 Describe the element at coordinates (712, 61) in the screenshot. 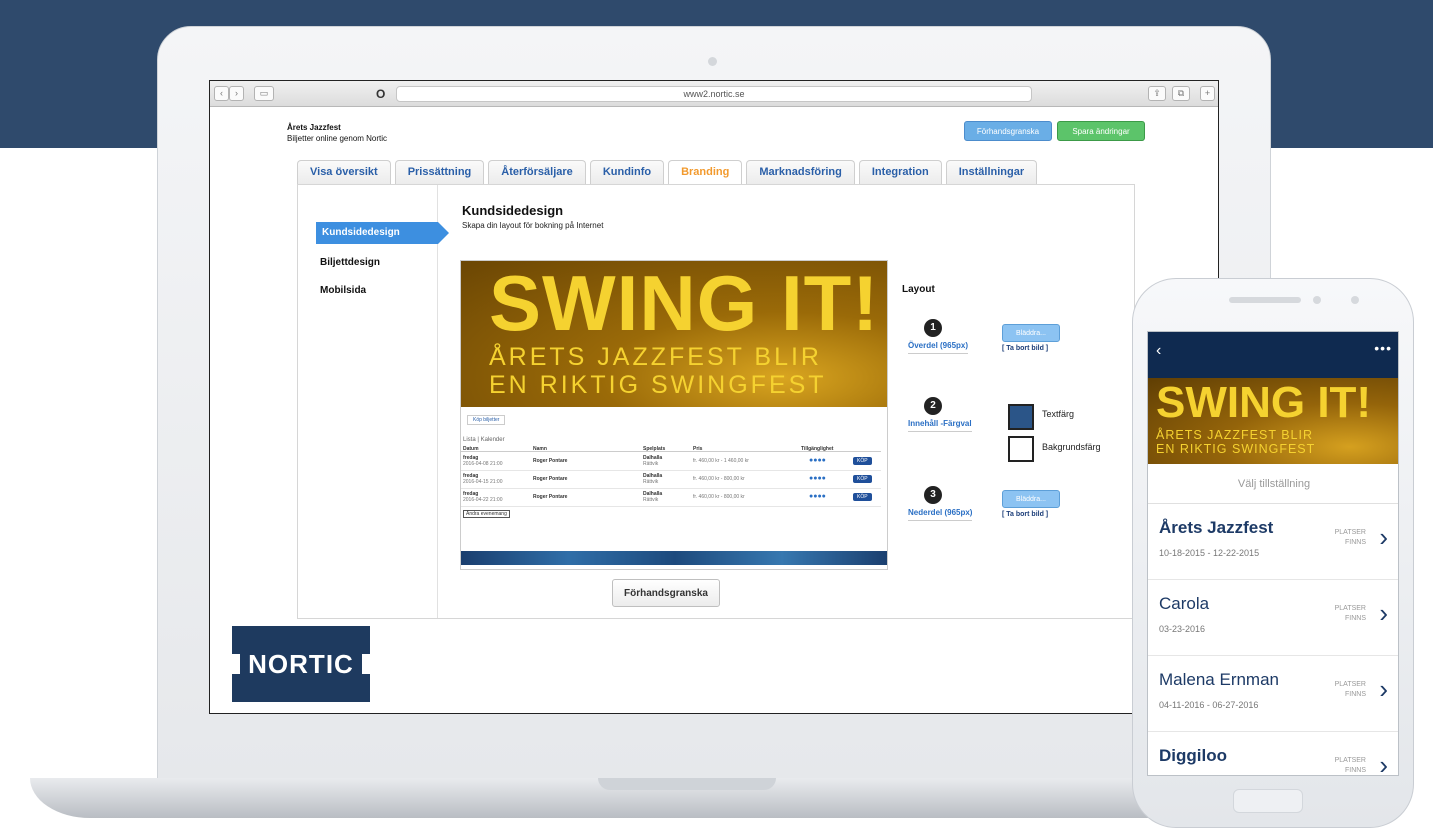

I see `laptop-camera` at that location.